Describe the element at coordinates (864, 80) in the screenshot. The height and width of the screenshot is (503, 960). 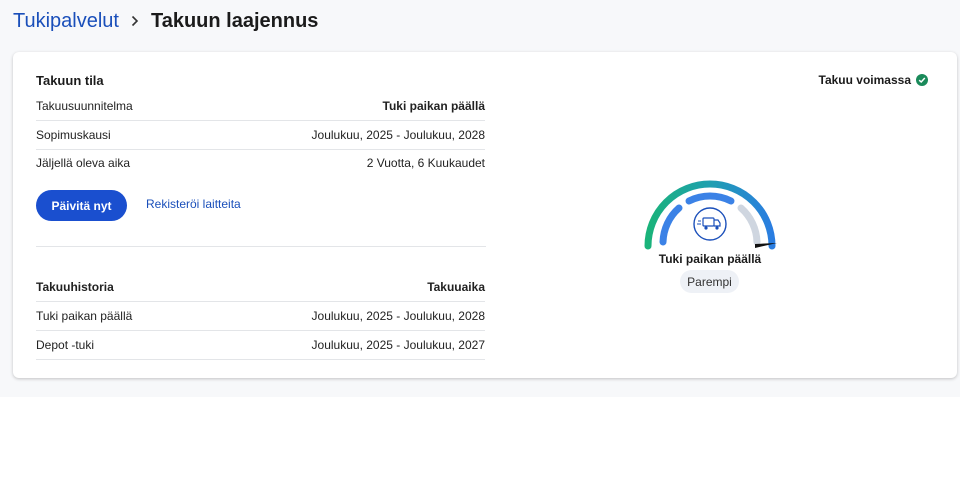
I see `warranty-status-label: Takuu voimassa` at that location.